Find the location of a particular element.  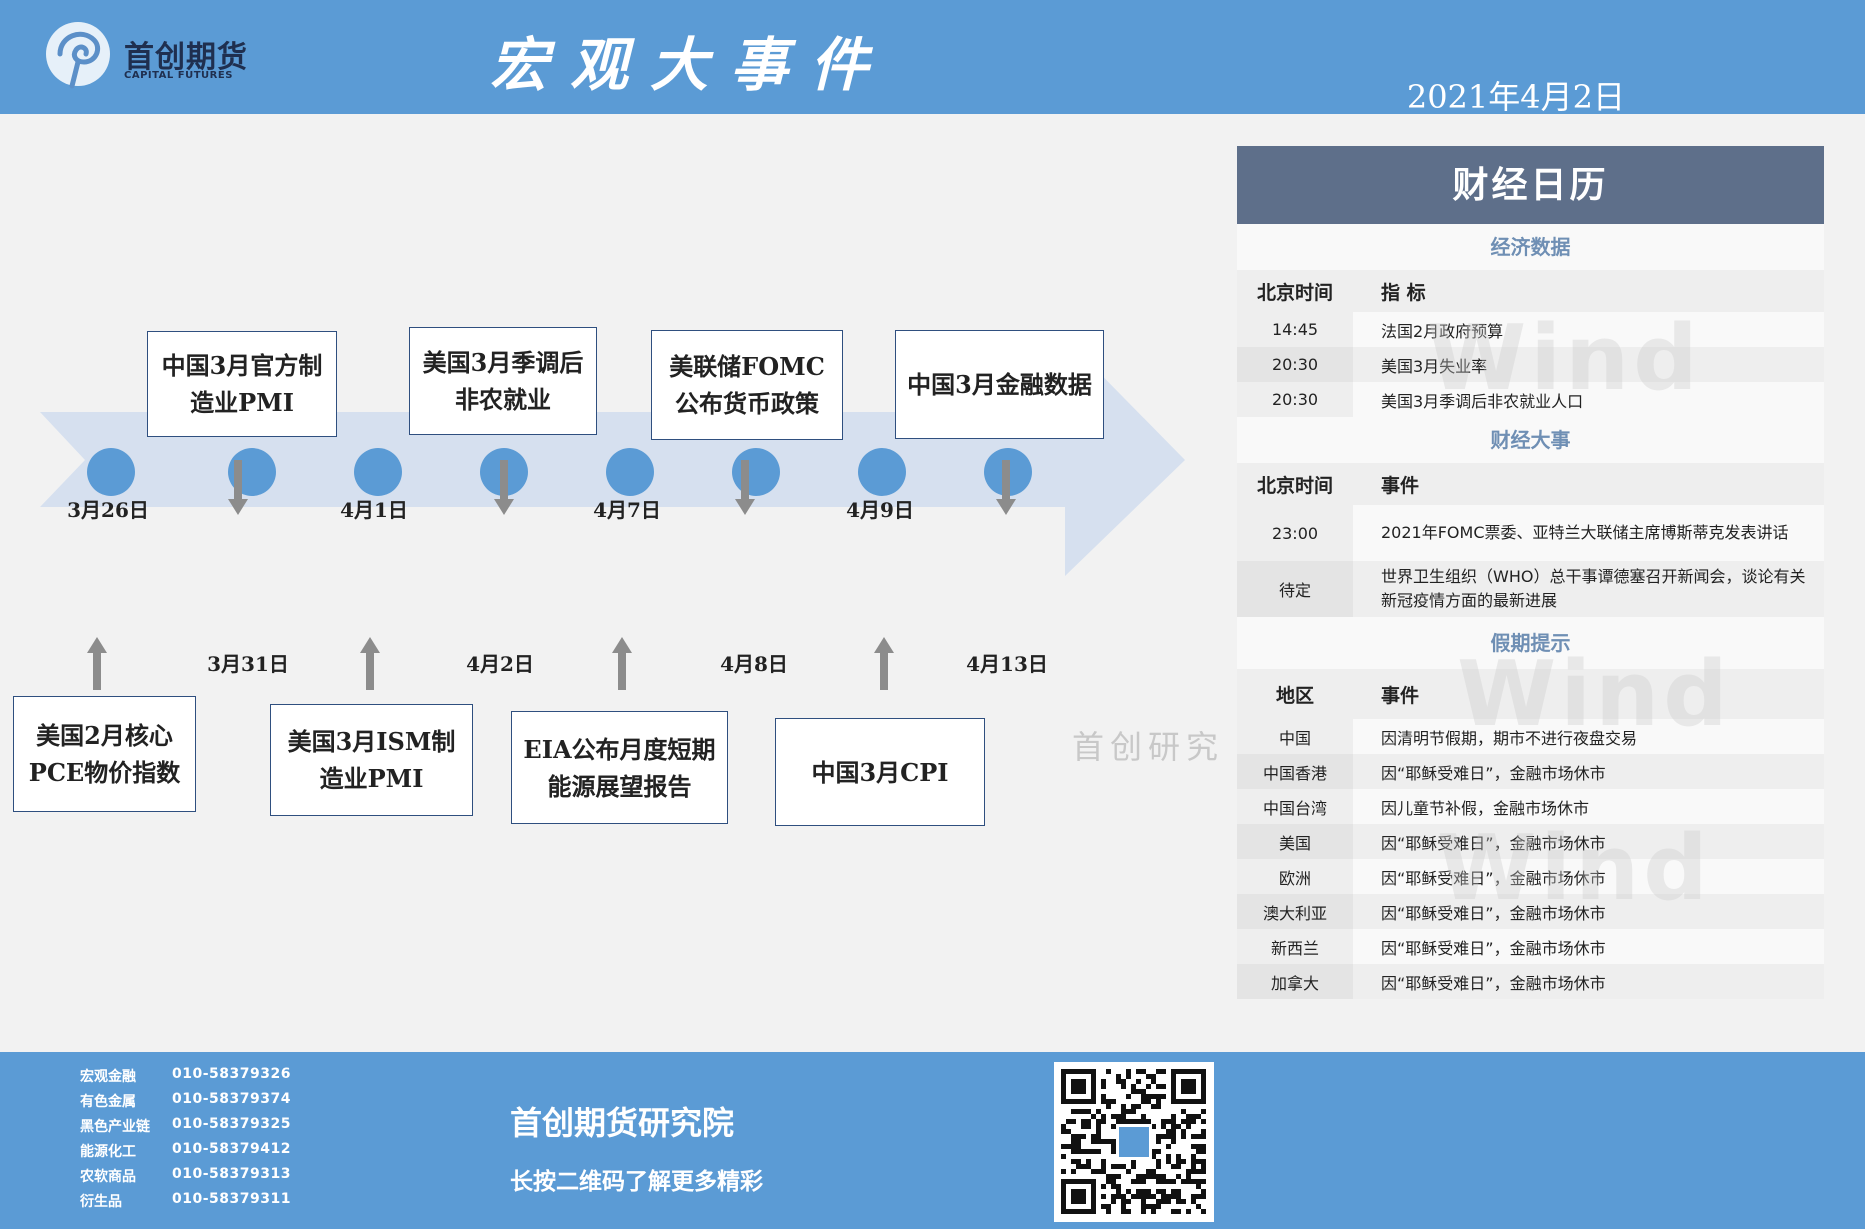

section-economic-data: 经济数据 is located at coordinates (1530, 247).